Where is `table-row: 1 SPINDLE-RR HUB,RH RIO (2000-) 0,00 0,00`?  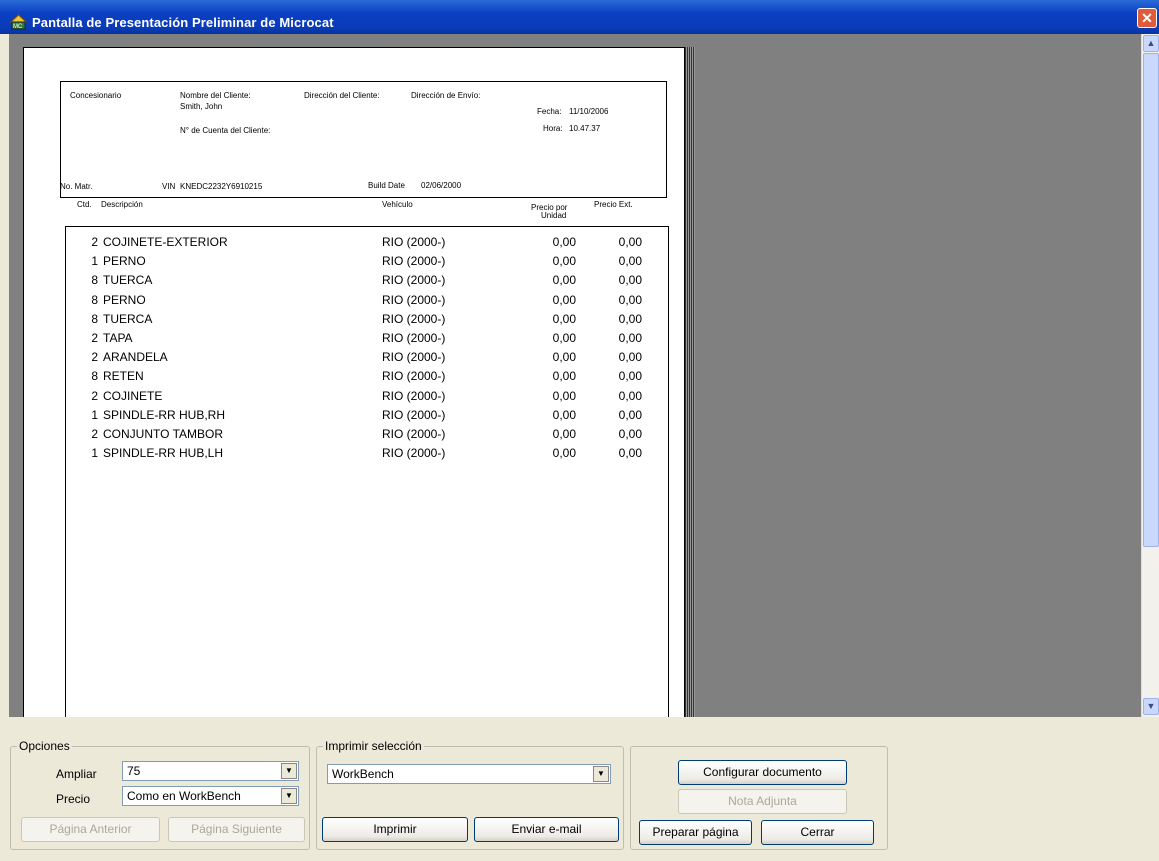
table-row: 1 SPINDLE-RR HUB,RH RIO (2000-) 0,00 0,00 is located at coordinates (366, 417).